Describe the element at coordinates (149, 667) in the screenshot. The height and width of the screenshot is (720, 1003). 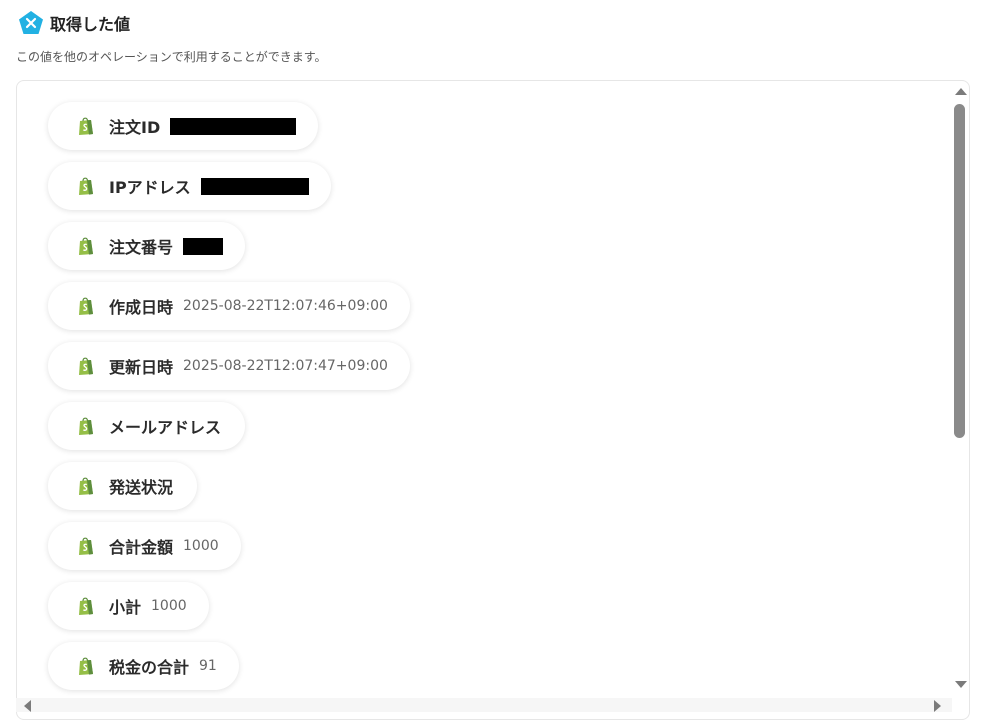
I see `value-item-label: 税金の合計` at that location.